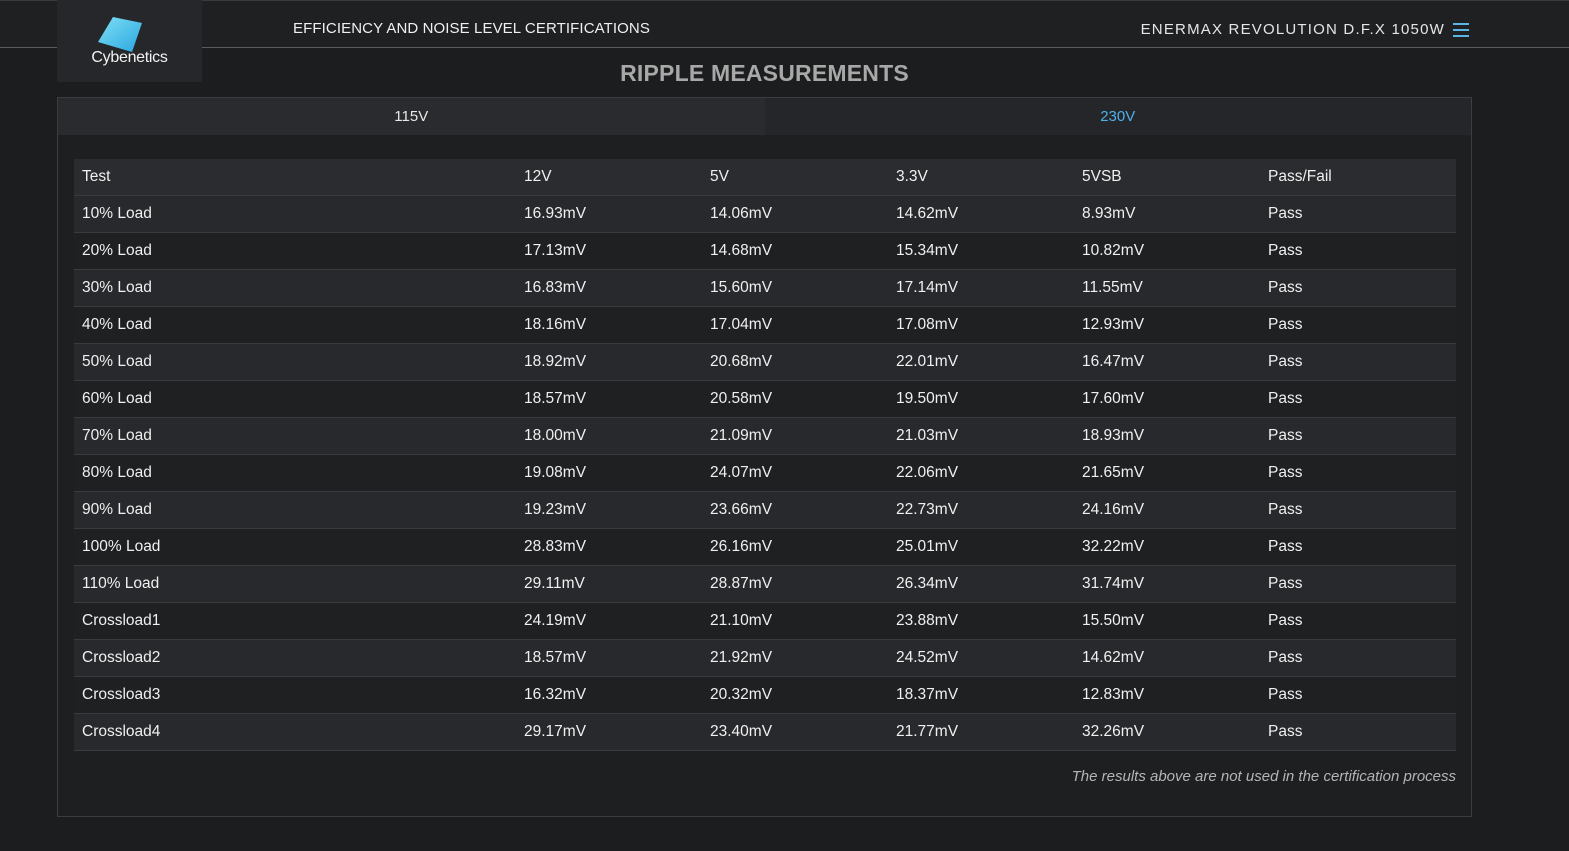  I want to click on cell-5v: 17.04mV, so click(795, 325).